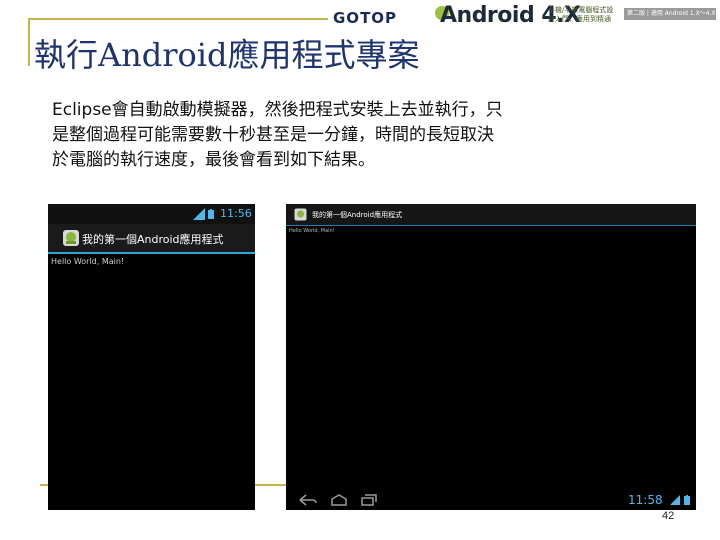  Describe the element at coordinates (487, 15) in the screenshot. I see `book-title-main: Android` at that location.